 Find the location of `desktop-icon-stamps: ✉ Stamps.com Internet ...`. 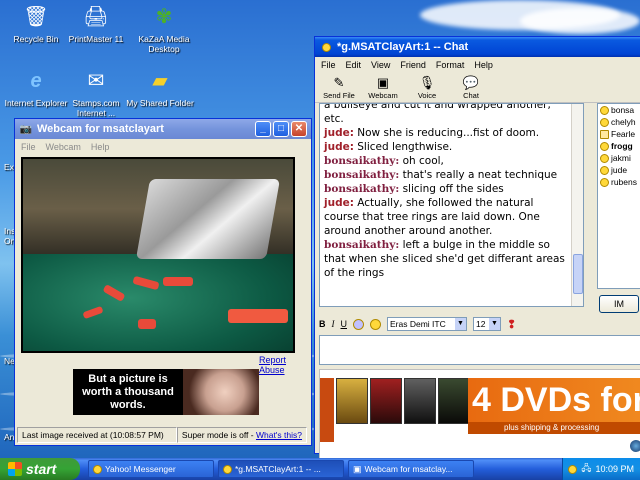

desktop-icon-stamps: ✉ Stamps.com Internet ... is located at coordinates (96, 92).